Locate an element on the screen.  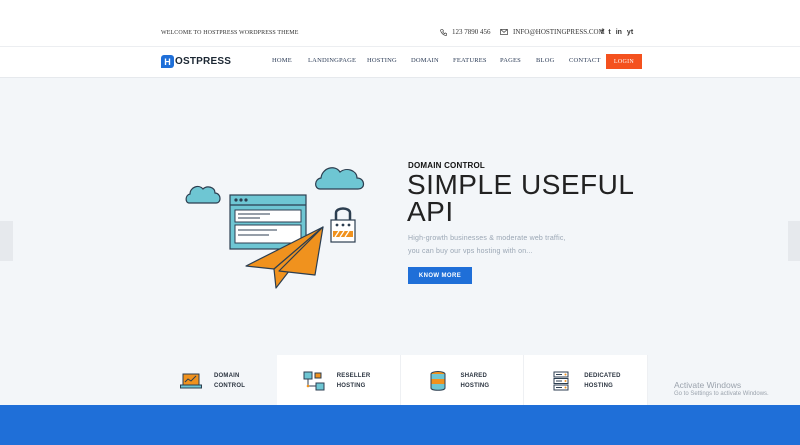
youtube-icon: yt is located at coordinates (630, 32).